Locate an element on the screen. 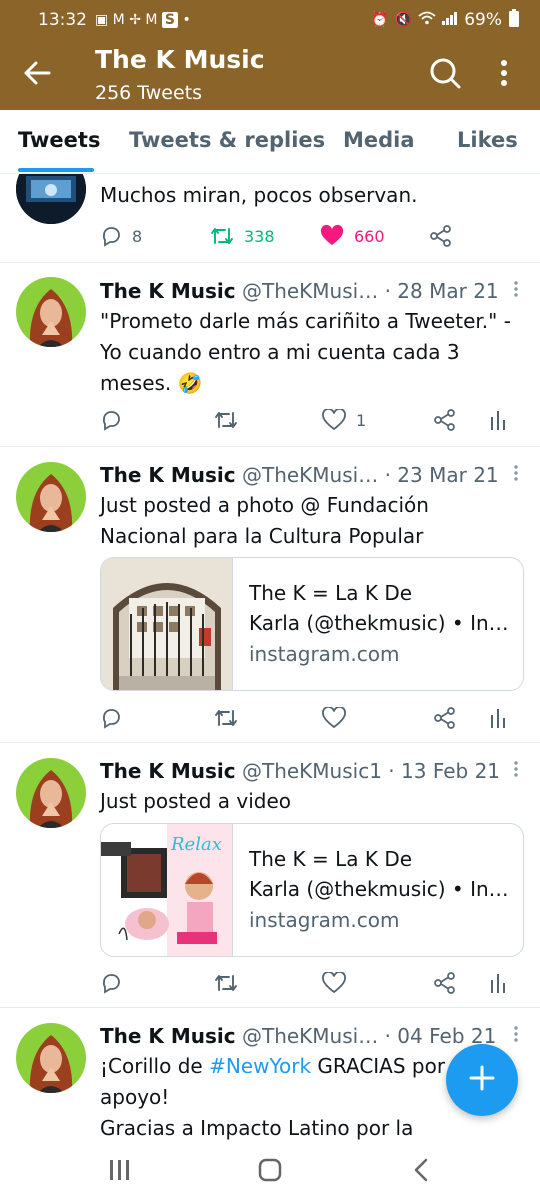  mute-icon: 🔇 is located at coordinates (403, 20).